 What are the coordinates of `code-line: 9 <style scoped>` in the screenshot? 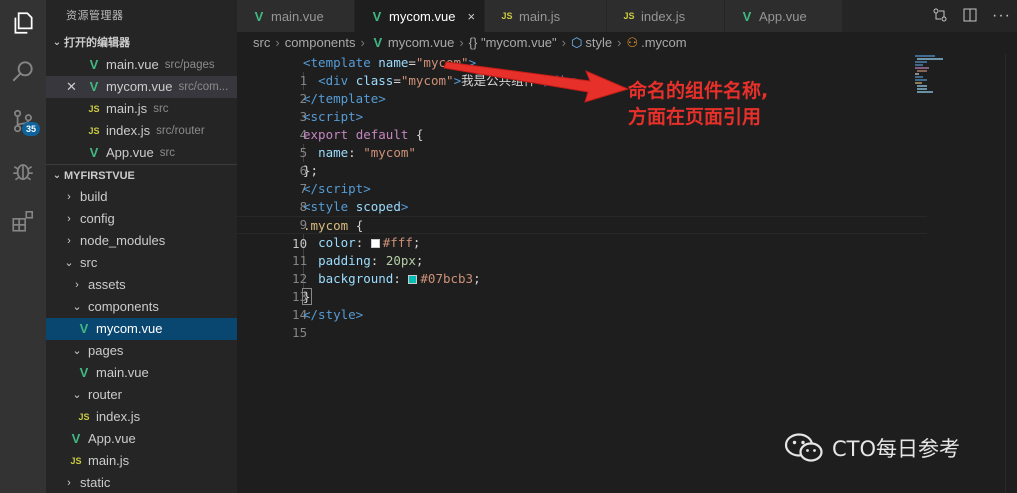 It's located at (582, 215).